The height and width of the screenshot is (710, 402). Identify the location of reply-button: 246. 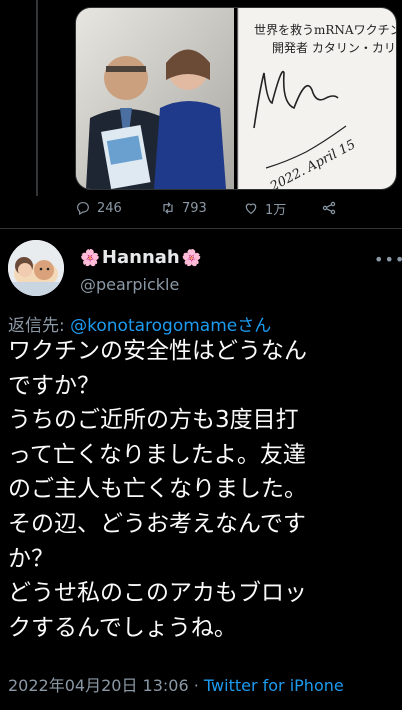
(98, 208).